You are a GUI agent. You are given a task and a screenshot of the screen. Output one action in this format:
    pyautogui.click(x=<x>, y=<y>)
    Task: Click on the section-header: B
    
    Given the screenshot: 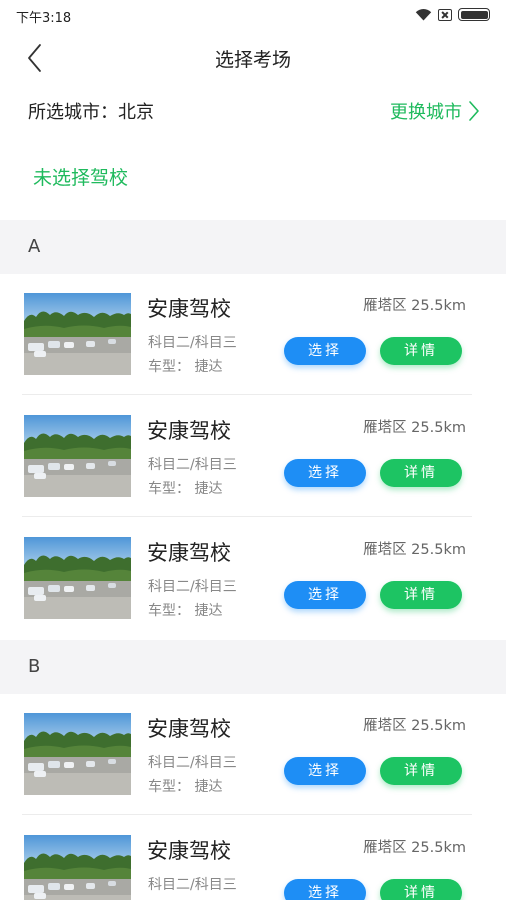 What is the action you would take?
    pyautogui.click(x=253, y=667)
    